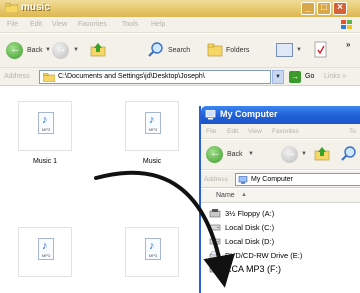  I want to click on file-label: Music 1, so click(45, 161).